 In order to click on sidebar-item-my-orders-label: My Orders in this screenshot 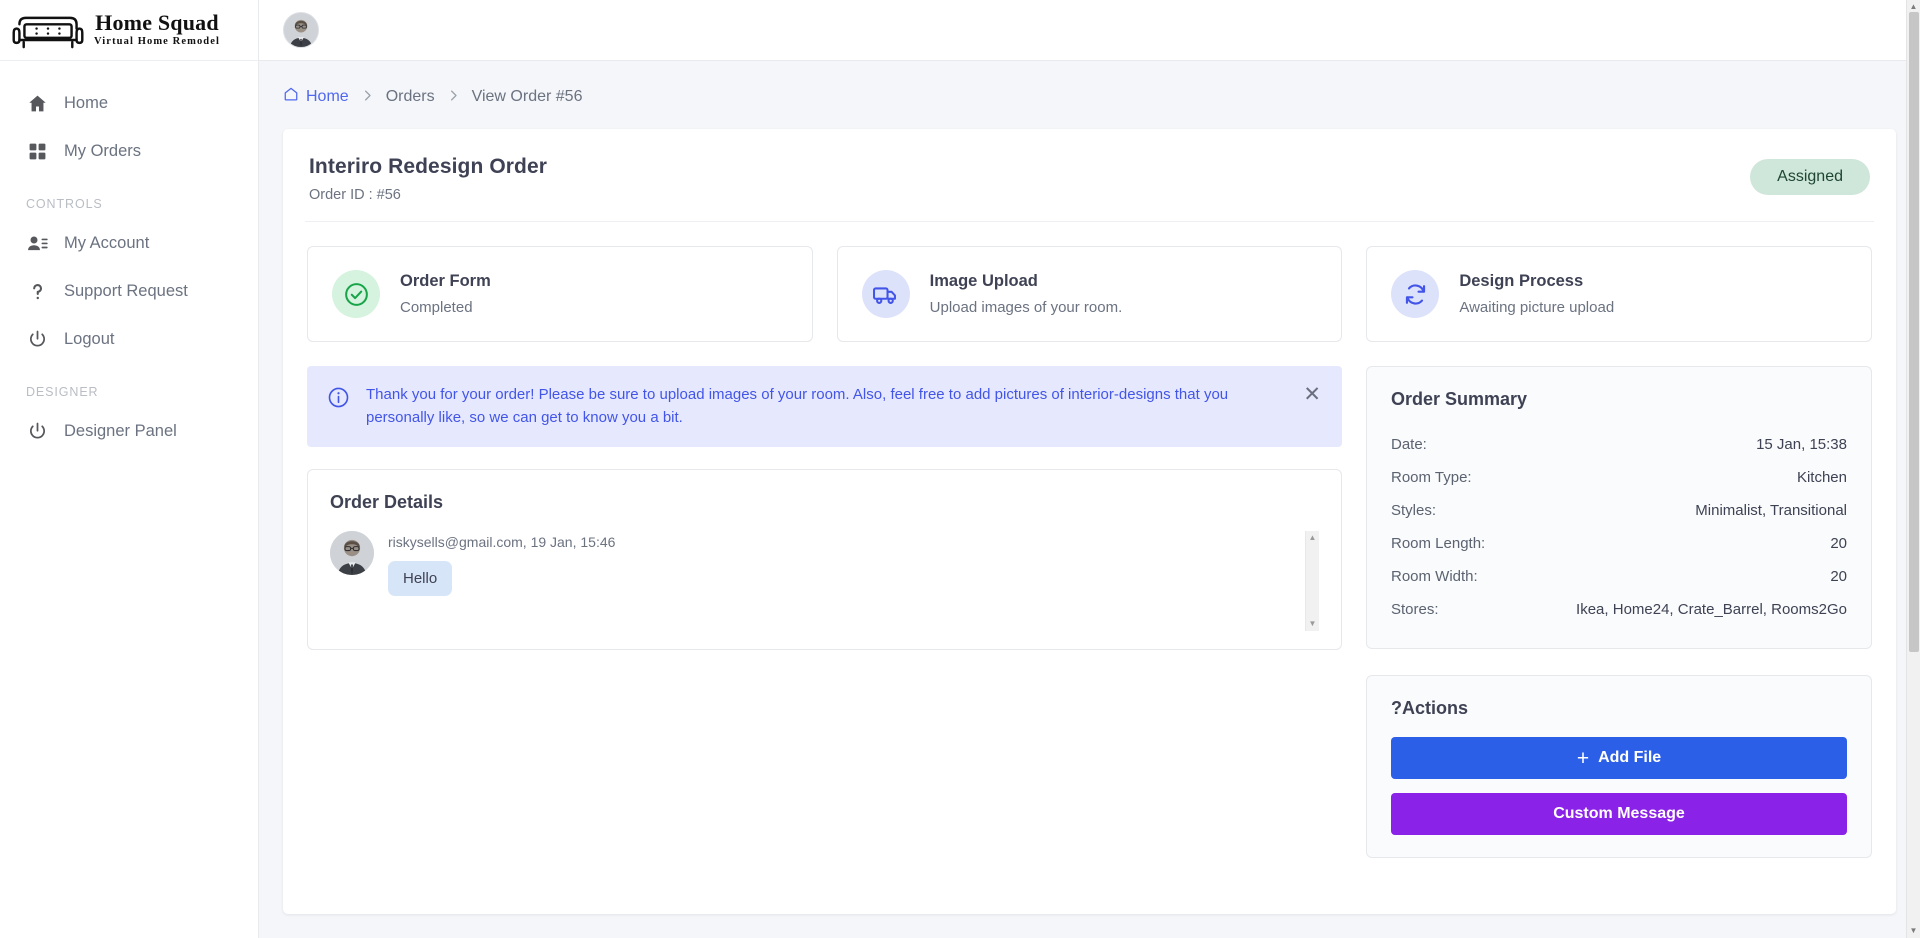, I will do `click(103, 150)`.